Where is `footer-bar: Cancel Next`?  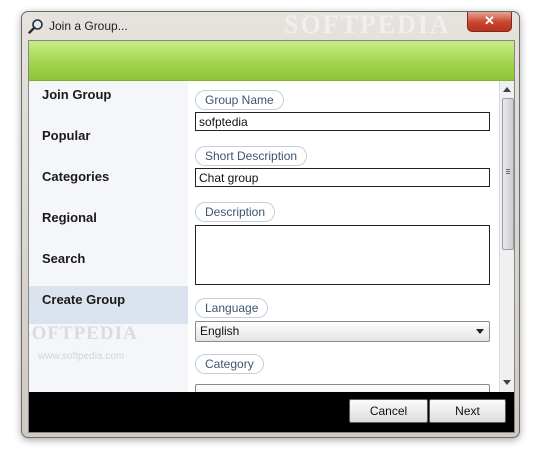 footer-bar: Cancel Next is located at coordinates (271, 412).